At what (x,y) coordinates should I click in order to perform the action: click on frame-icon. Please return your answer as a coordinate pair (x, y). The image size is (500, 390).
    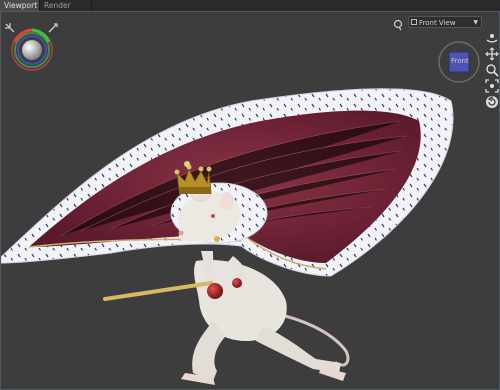
    Looking at the image, I should click on (492, 85).